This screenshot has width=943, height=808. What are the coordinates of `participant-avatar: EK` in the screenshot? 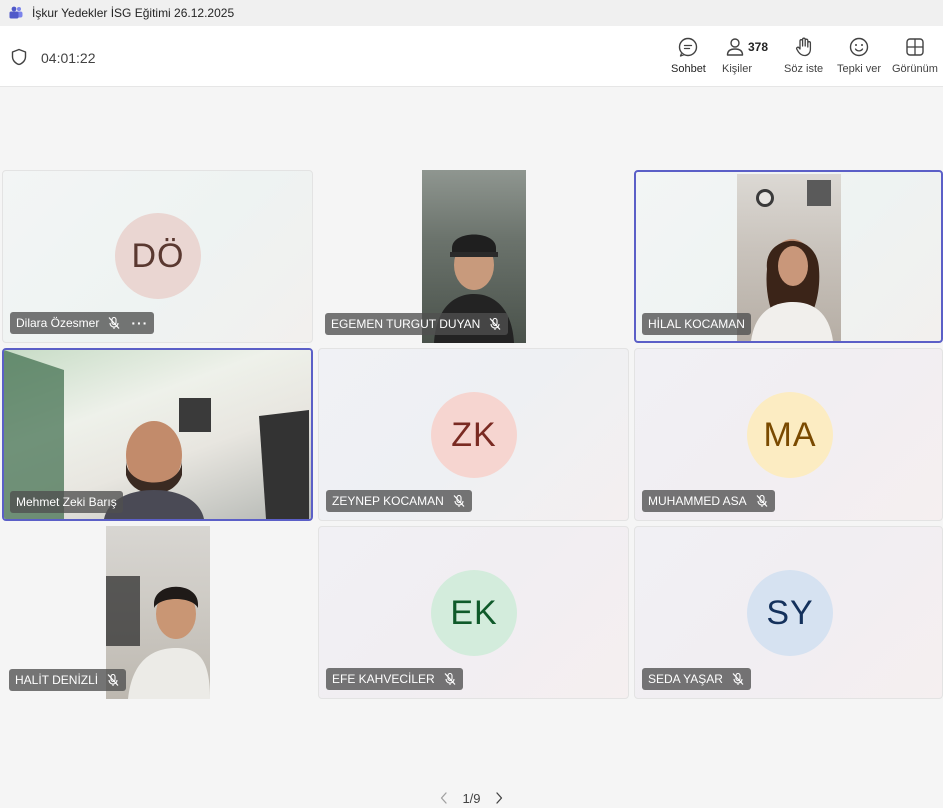 It's located at (474, 613).